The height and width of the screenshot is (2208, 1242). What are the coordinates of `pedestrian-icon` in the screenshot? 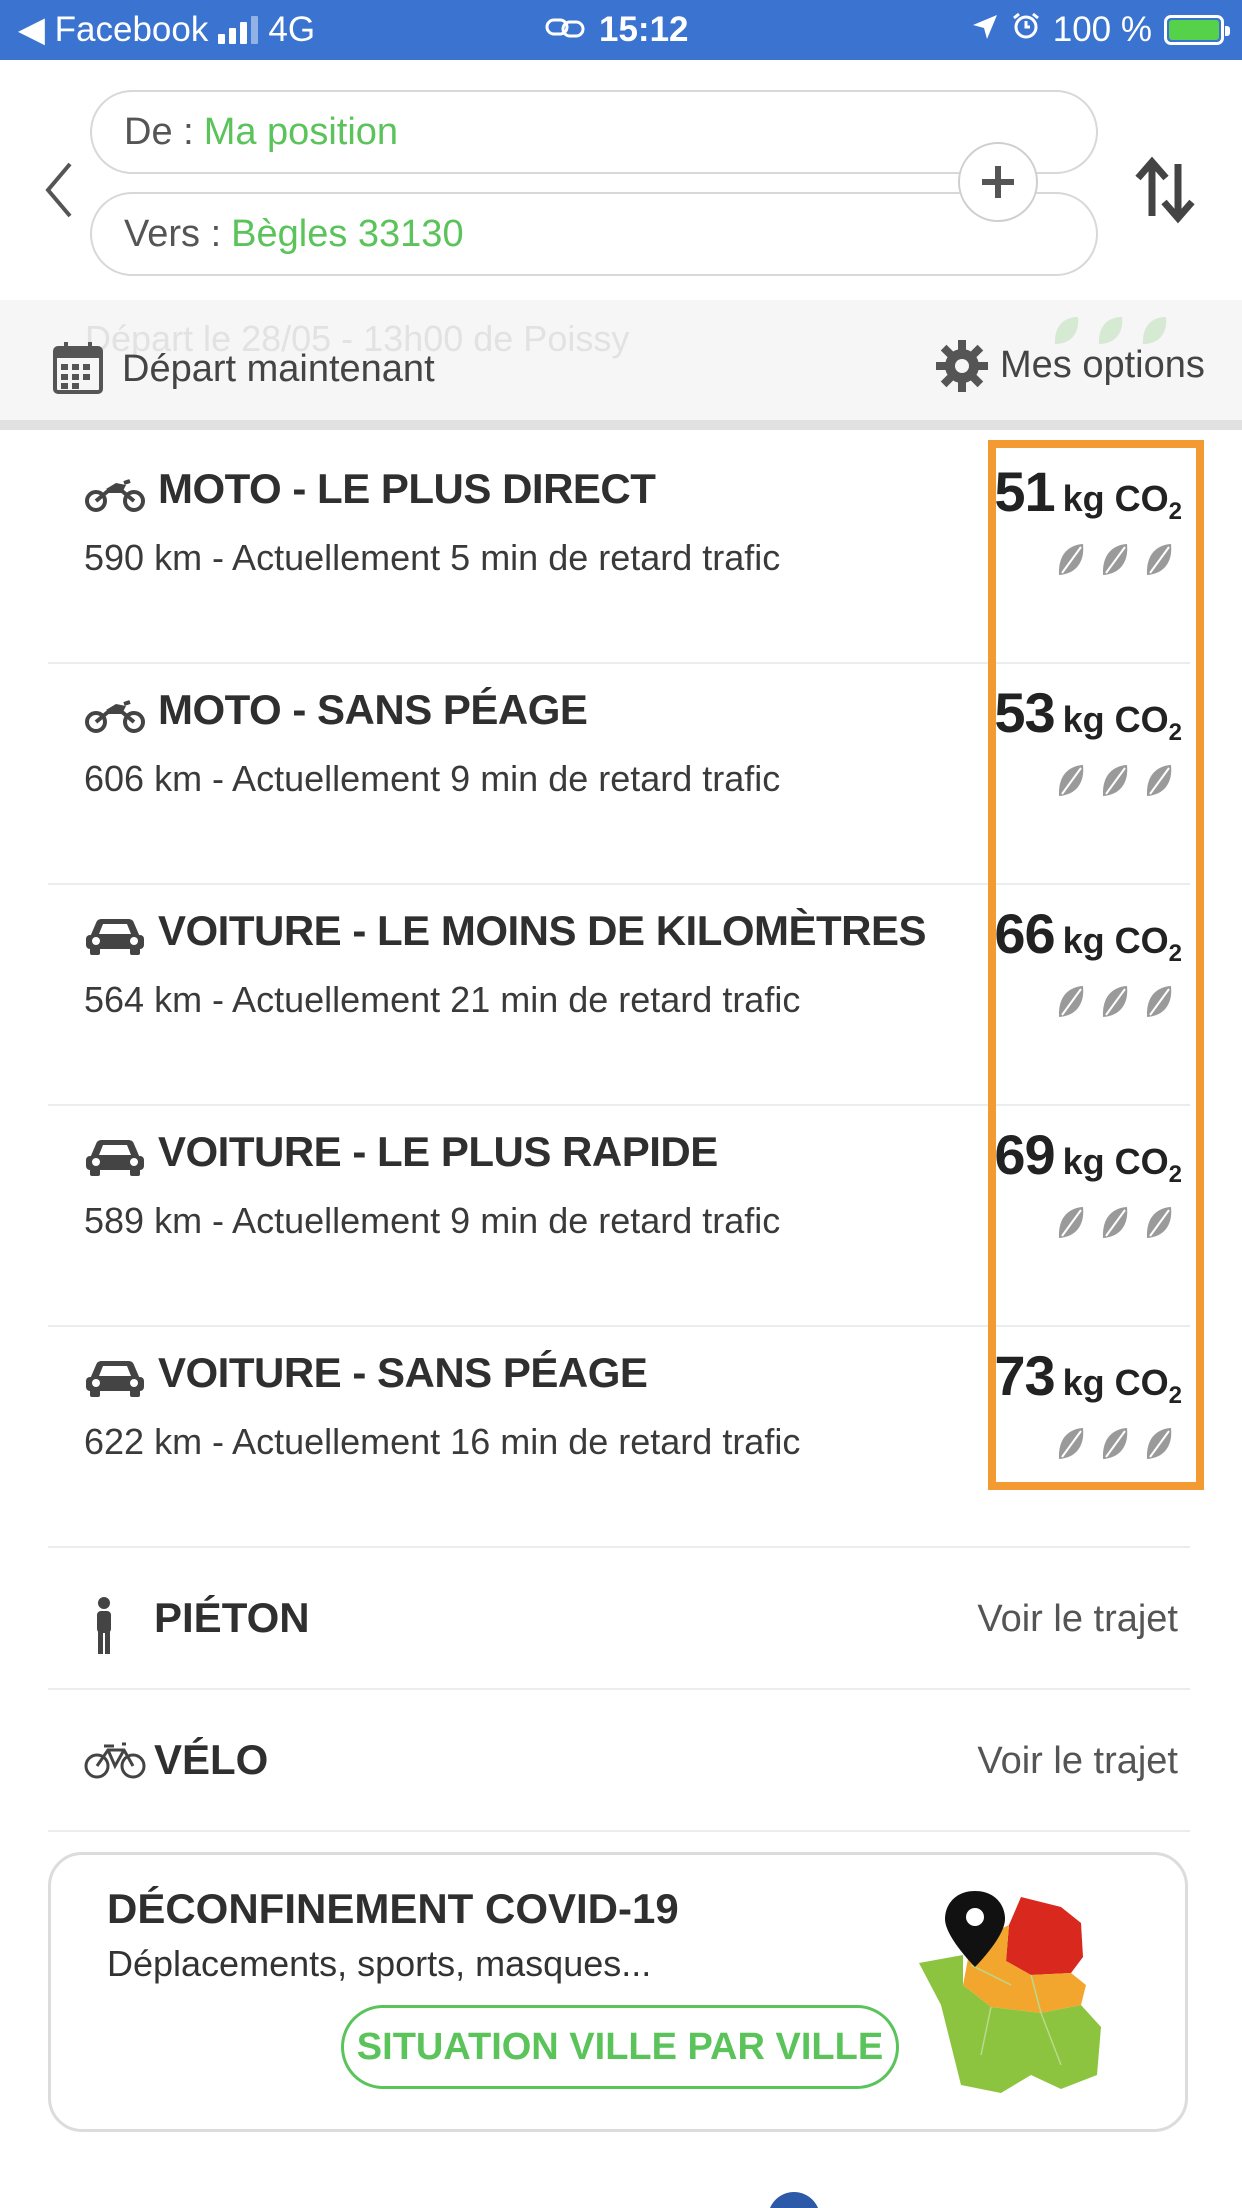 It's located at (104, 1628).